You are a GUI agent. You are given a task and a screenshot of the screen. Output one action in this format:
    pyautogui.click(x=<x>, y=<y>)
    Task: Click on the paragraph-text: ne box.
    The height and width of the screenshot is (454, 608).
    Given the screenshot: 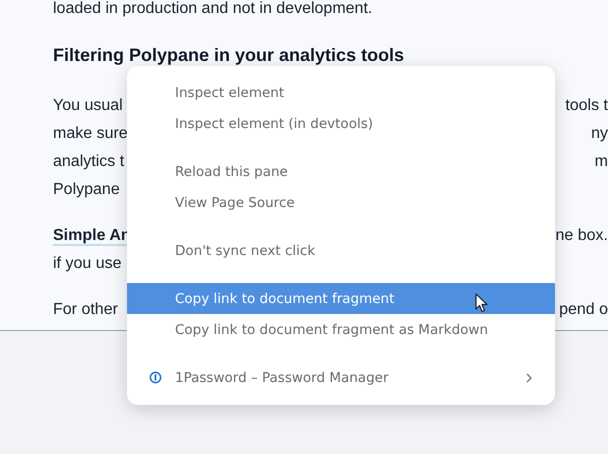 What is the action you would take?
    pyautogui.click(x=582, y=236)
    